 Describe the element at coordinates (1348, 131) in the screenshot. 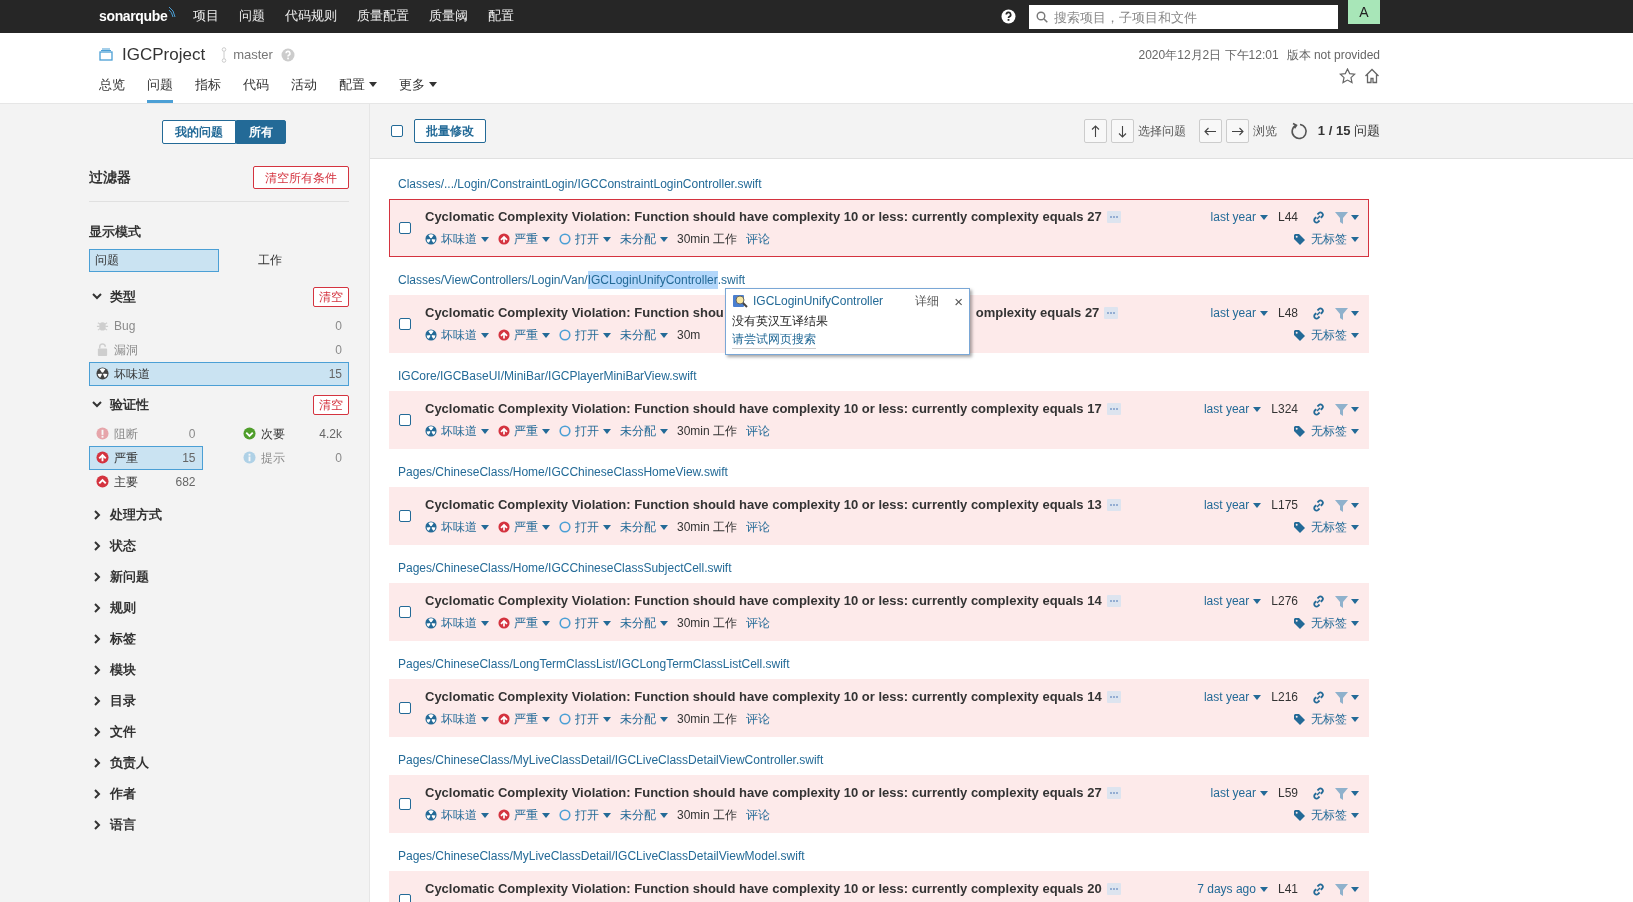

I see `issue-counter: 1 / 15 问题` at that location.